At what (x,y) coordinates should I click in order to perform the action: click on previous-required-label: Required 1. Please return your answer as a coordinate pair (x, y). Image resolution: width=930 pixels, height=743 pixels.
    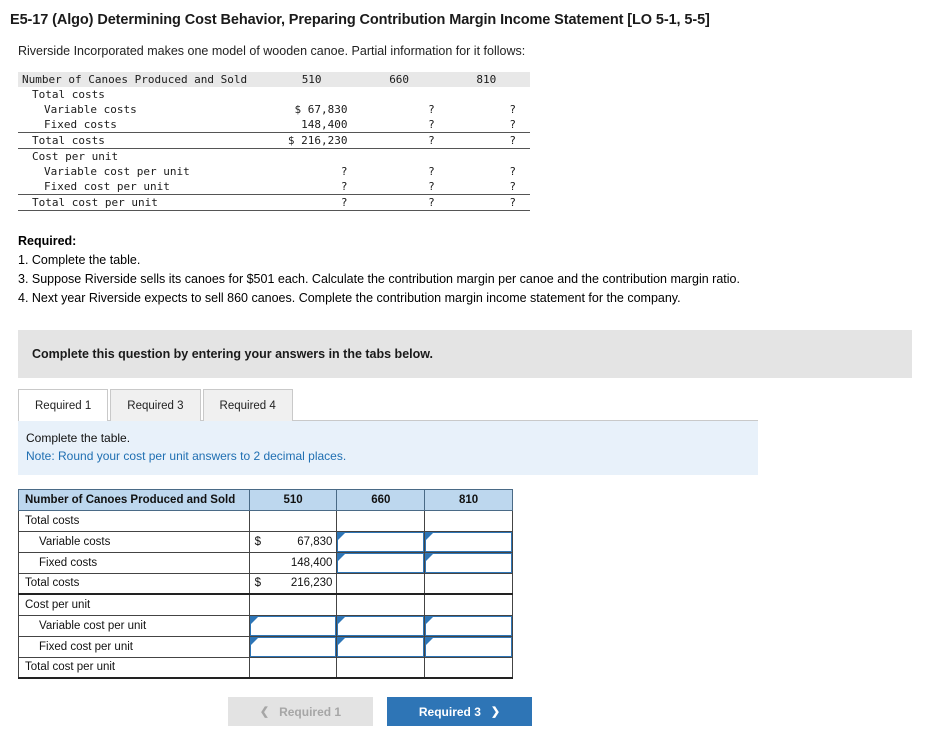
    Looking at the image, I should click on (310, 711).